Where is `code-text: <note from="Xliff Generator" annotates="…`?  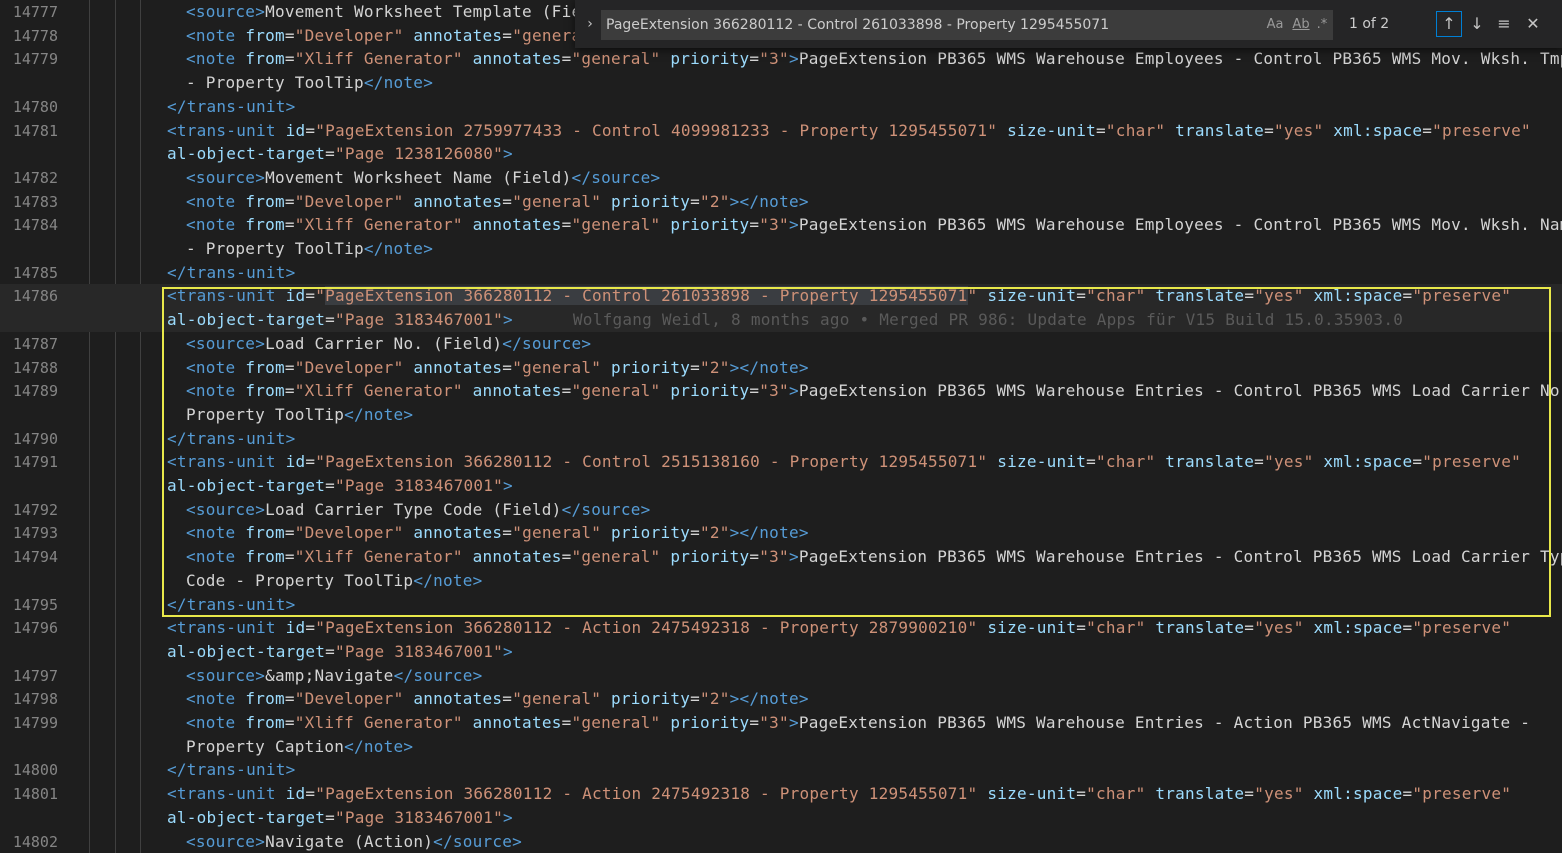 code-text: <note from="Xliff Generator" annotates="… is located at coordinates (874, 59).